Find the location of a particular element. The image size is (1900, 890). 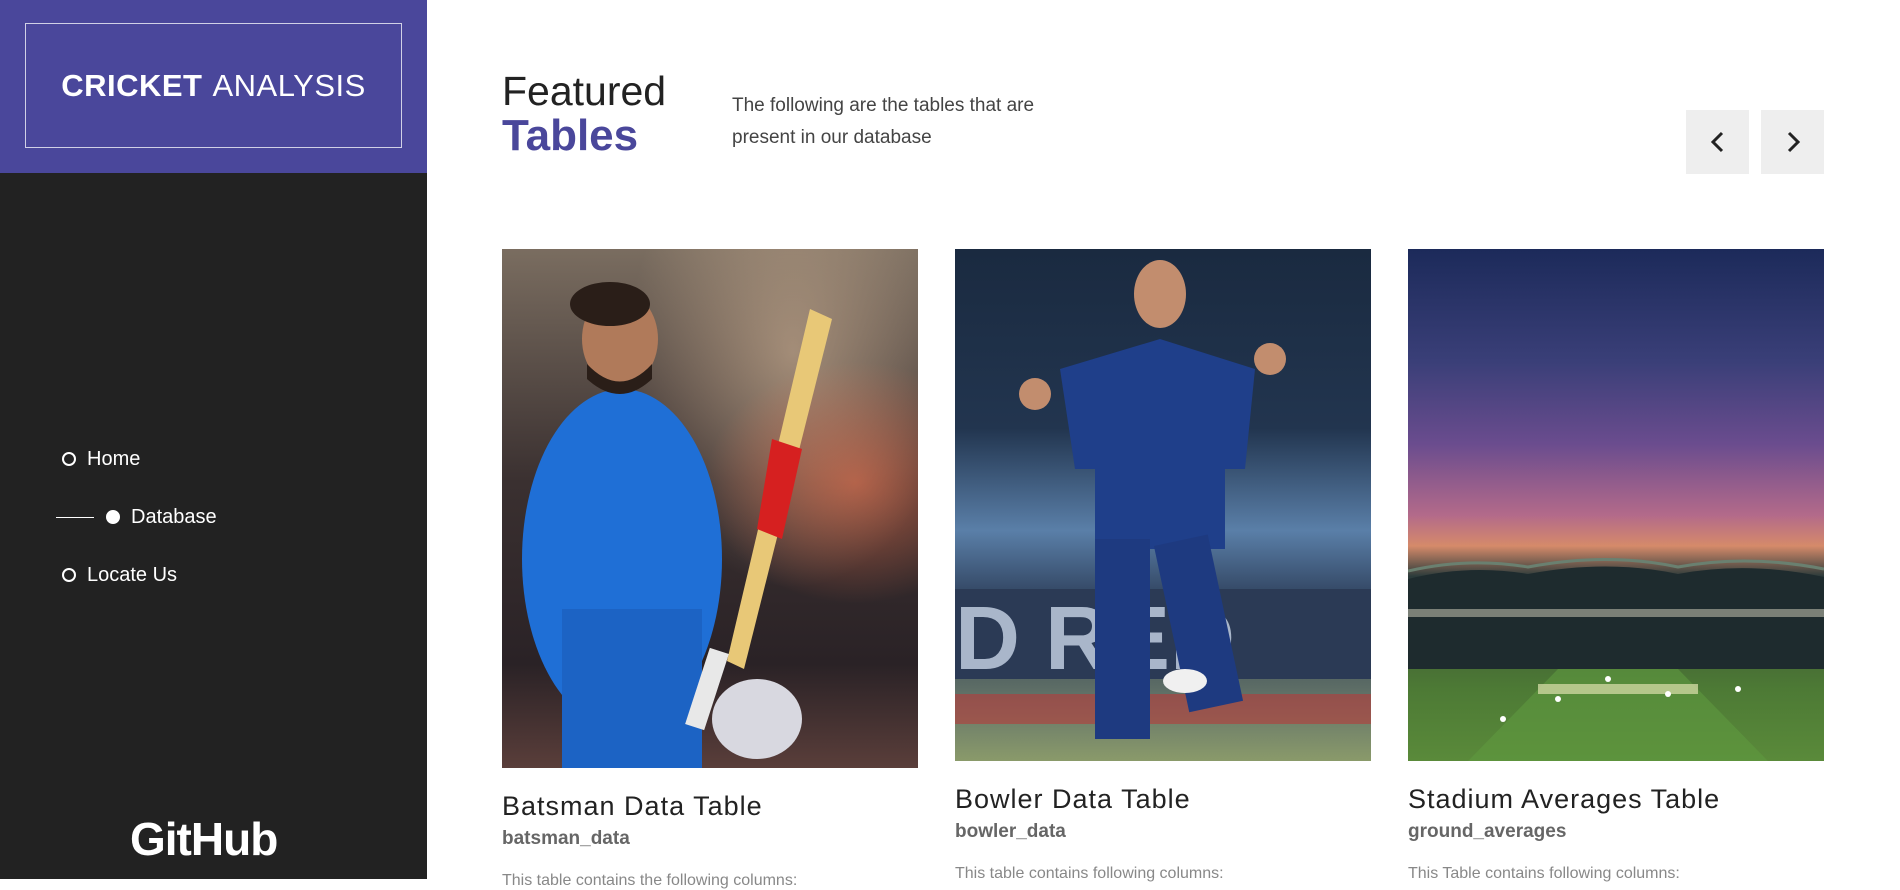

section-title: Featured Tables is located at coordinates (584, 114).